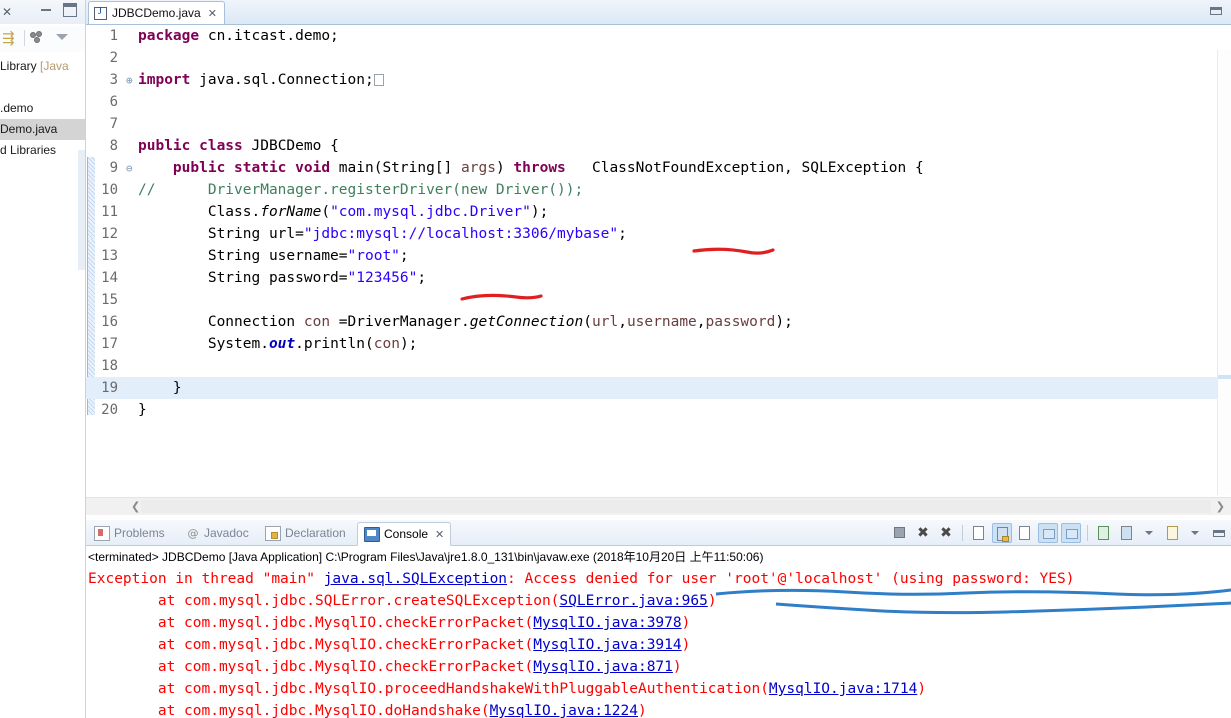  I want to click on stacktrace-link: java.sql.SQLException, so click(415, 579).